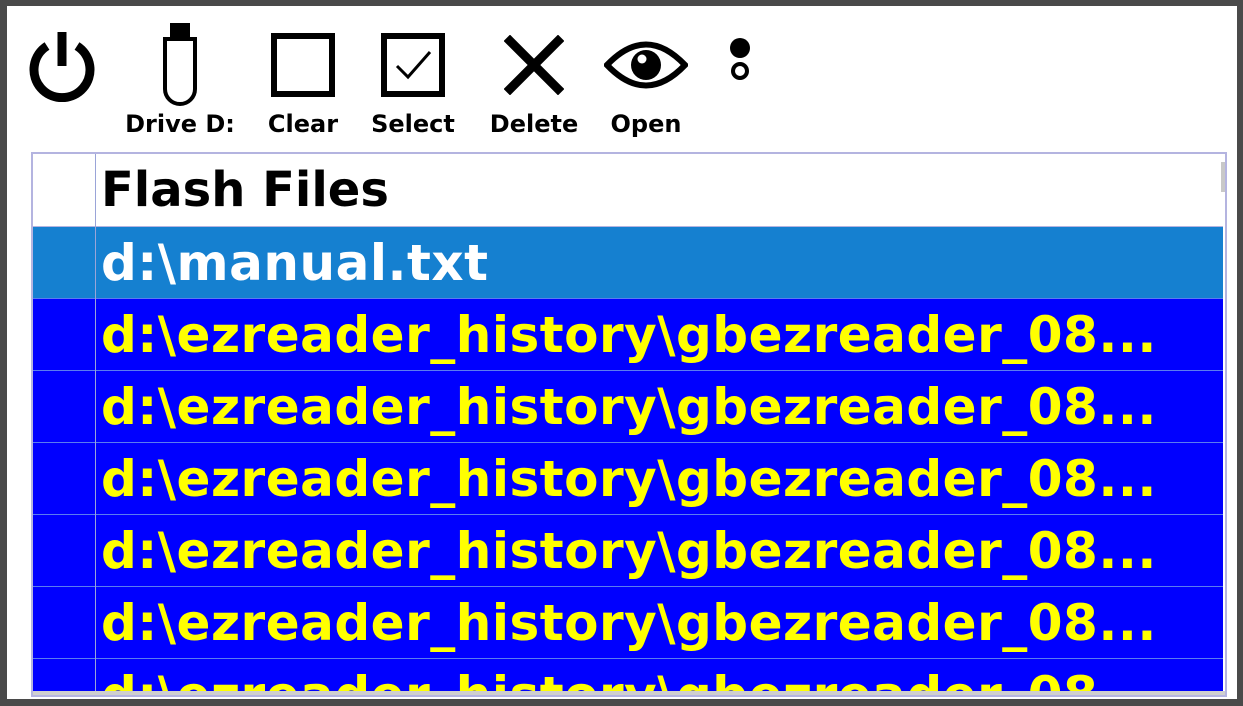  What do you see at coordinates (303, 124) in the screenshot?
I see `clear-label: Clear` at bounding box center [303, 124].